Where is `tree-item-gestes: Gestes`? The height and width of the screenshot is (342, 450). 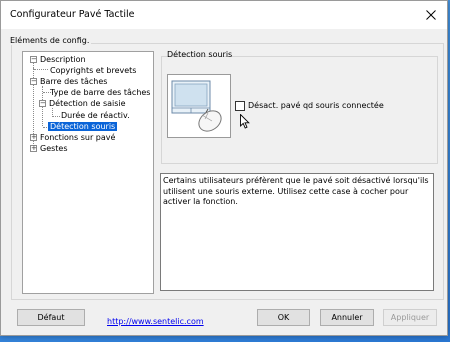 tree-item-gestes: Gestes is located at coordinates (54, 148).